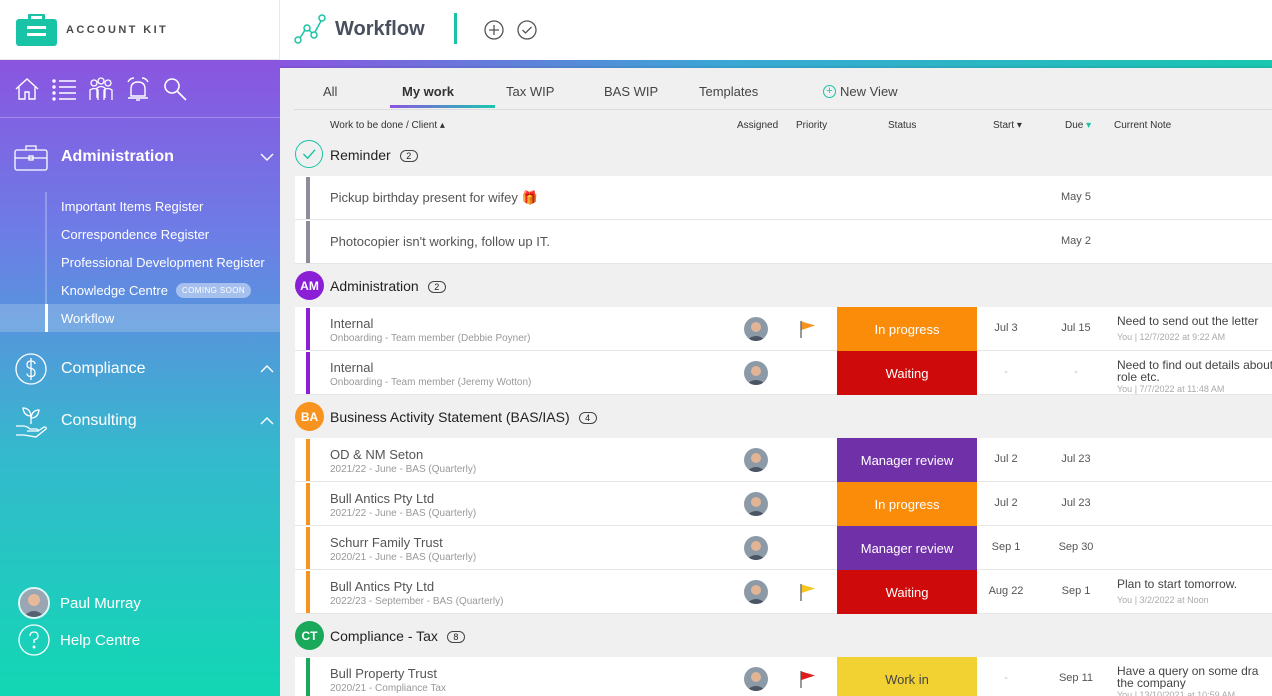 The image size is (1272, 696). Describe the element at coordinates (829, 91) in the screenshot. I see `plus-icon: +` at that location.